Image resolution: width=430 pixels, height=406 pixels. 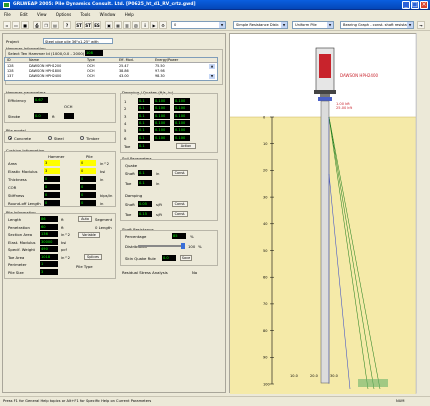 I want to click on concrete-label: Concrete, so click(x=23, y=138).